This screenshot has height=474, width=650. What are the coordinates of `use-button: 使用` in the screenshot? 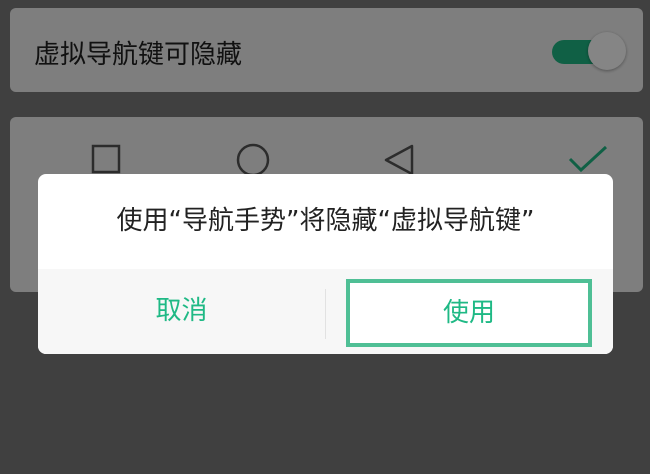 It's located at (469, 313).